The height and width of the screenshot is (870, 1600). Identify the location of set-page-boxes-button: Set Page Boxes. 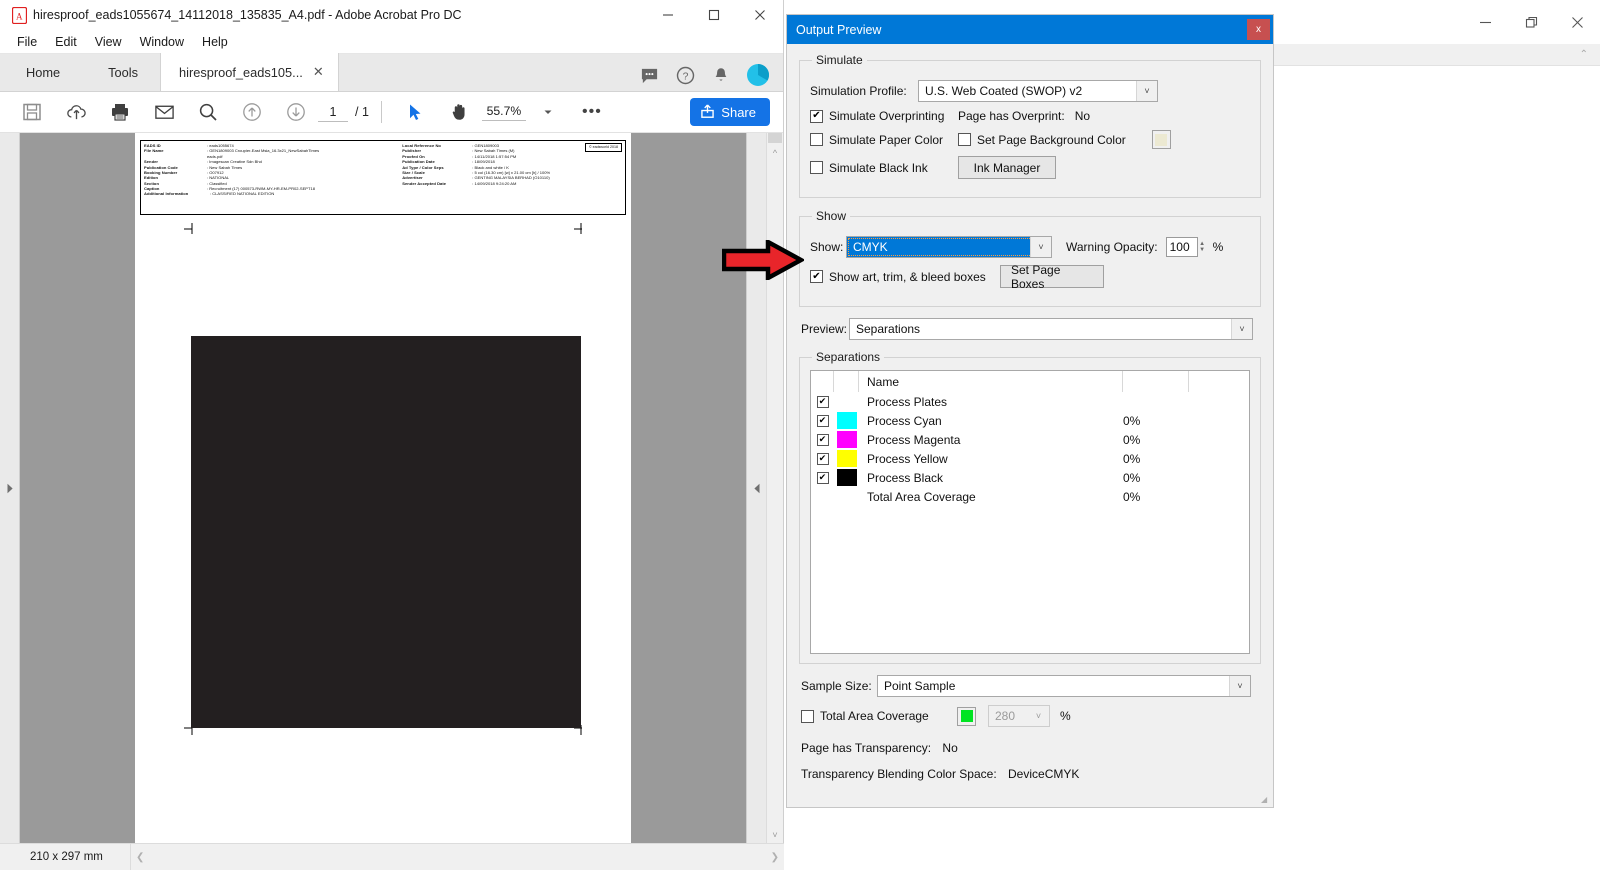
(1052, 277).